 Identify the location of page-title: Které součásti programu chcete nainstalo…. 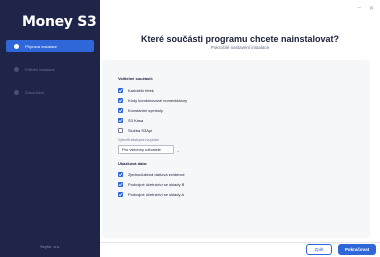
(240, 39).